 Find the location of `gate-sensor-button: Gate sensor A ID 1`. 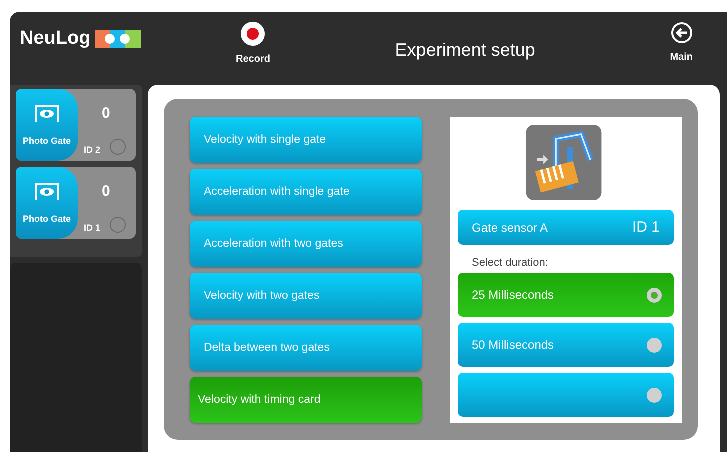

gate-sensor-button: Gate sensor A ID 1 is located at coordinates (566, 227).